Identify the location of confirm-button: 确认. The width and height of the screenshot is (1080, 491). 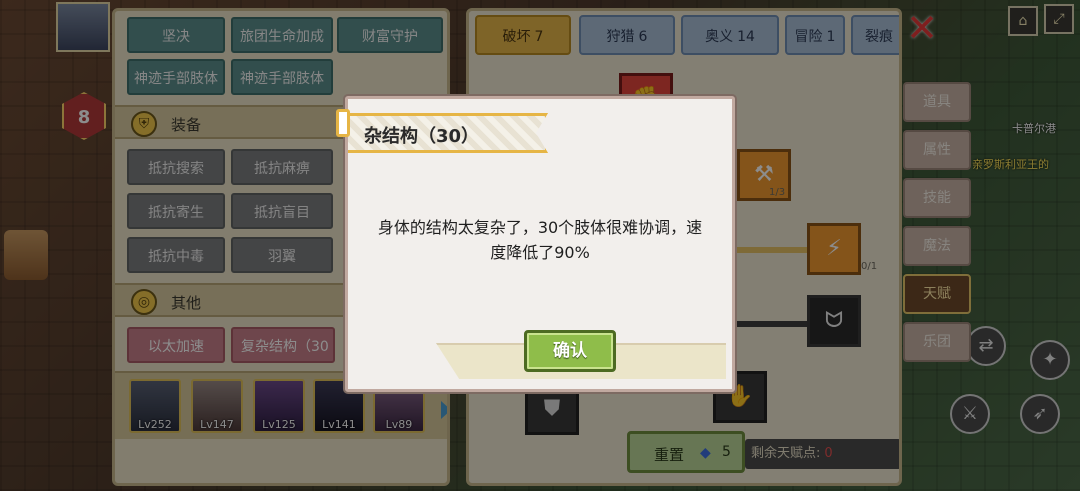
(570, 351).